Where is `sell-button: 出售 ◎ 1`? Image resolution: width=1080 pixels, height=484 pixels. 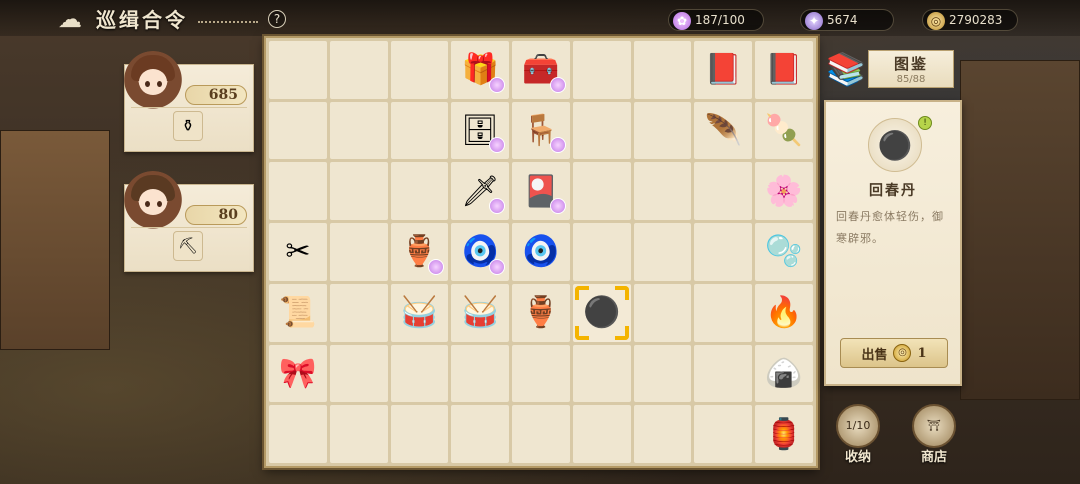
sell-button: 出售 ◎ 1 is located at coordinates (894, 353).